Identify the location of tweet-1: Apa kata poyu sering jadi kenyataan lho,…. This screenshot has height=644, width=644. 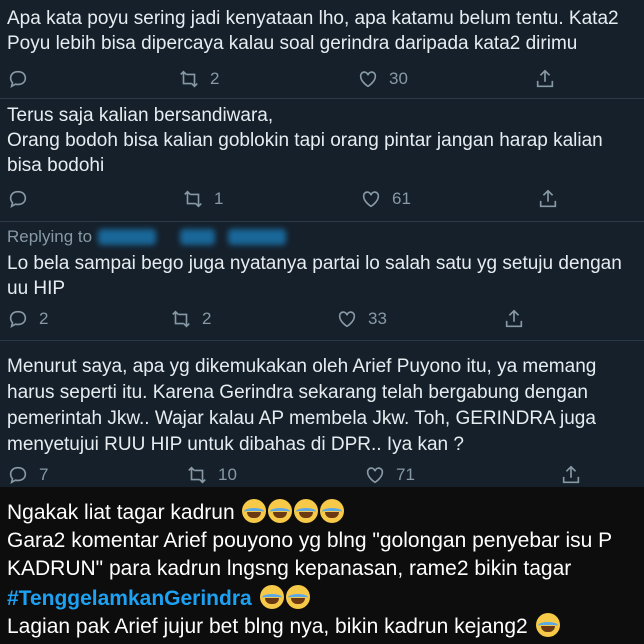
(322, 31).